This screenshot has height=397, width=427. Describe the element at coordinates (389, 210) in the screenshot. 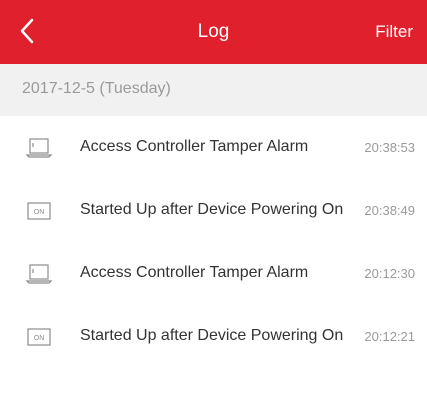

I see `log-timestamp: 20:38:49` at that location.